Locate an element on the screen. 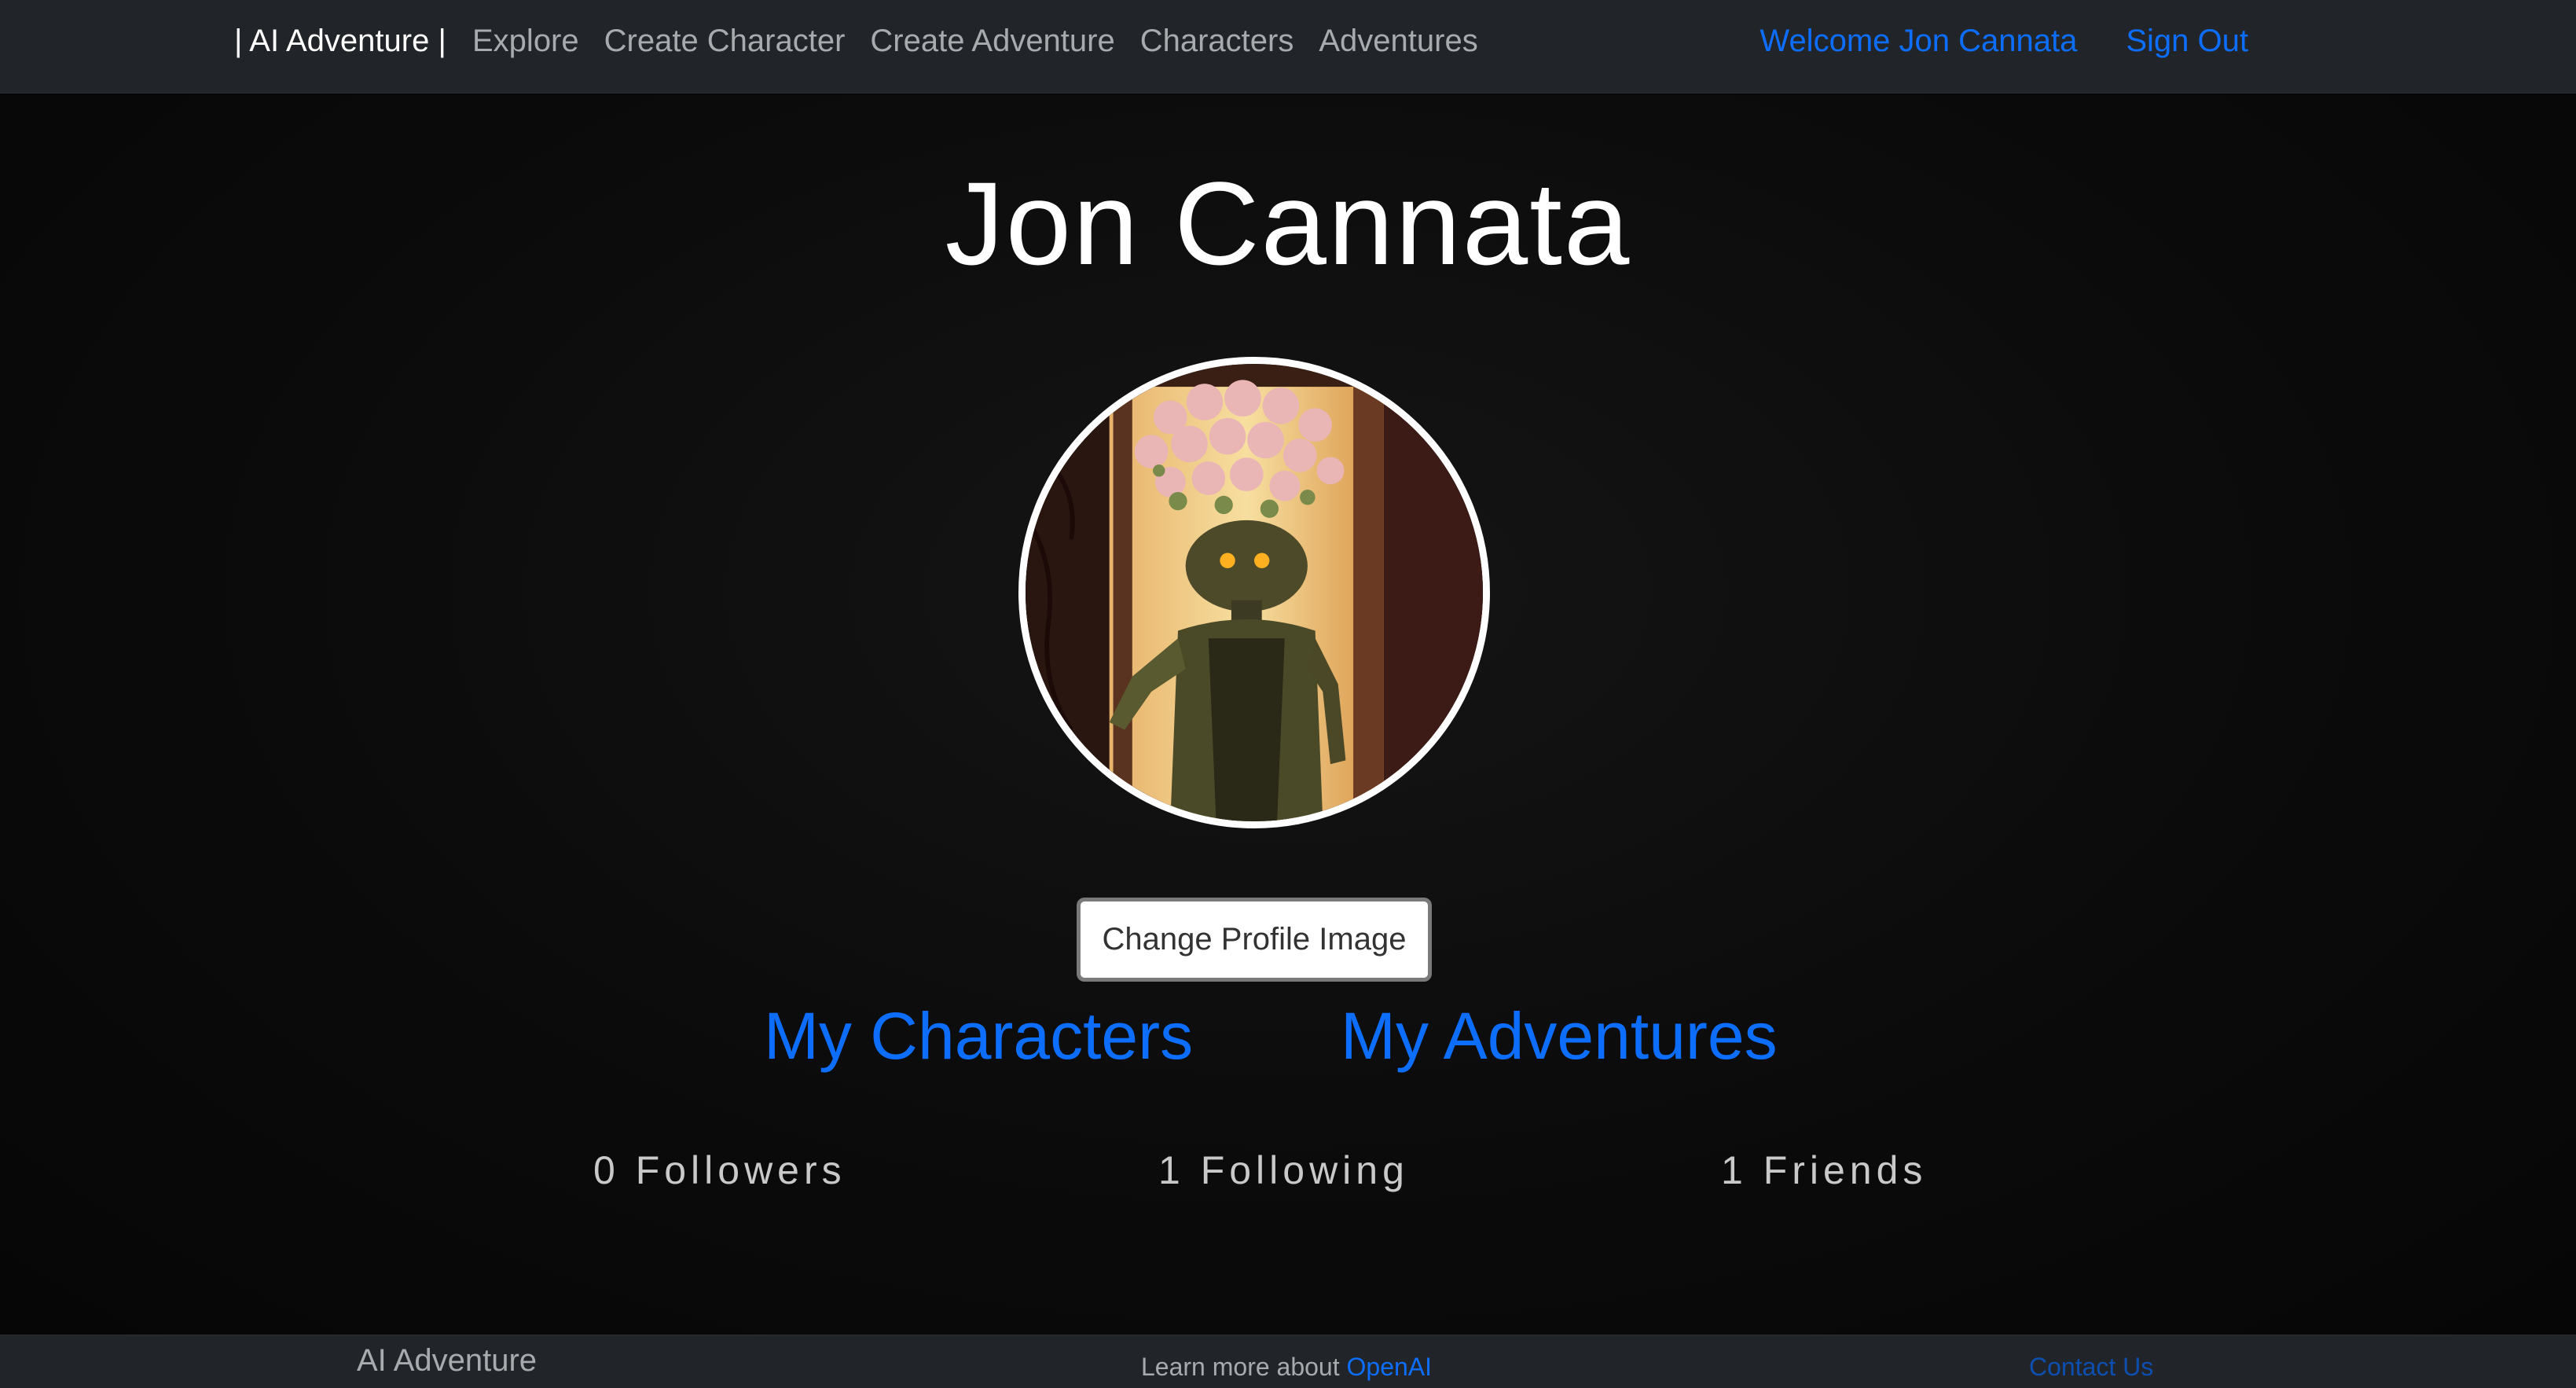  change-profile-image-button: Change Profile Image is located at coordinates (1254, 940).